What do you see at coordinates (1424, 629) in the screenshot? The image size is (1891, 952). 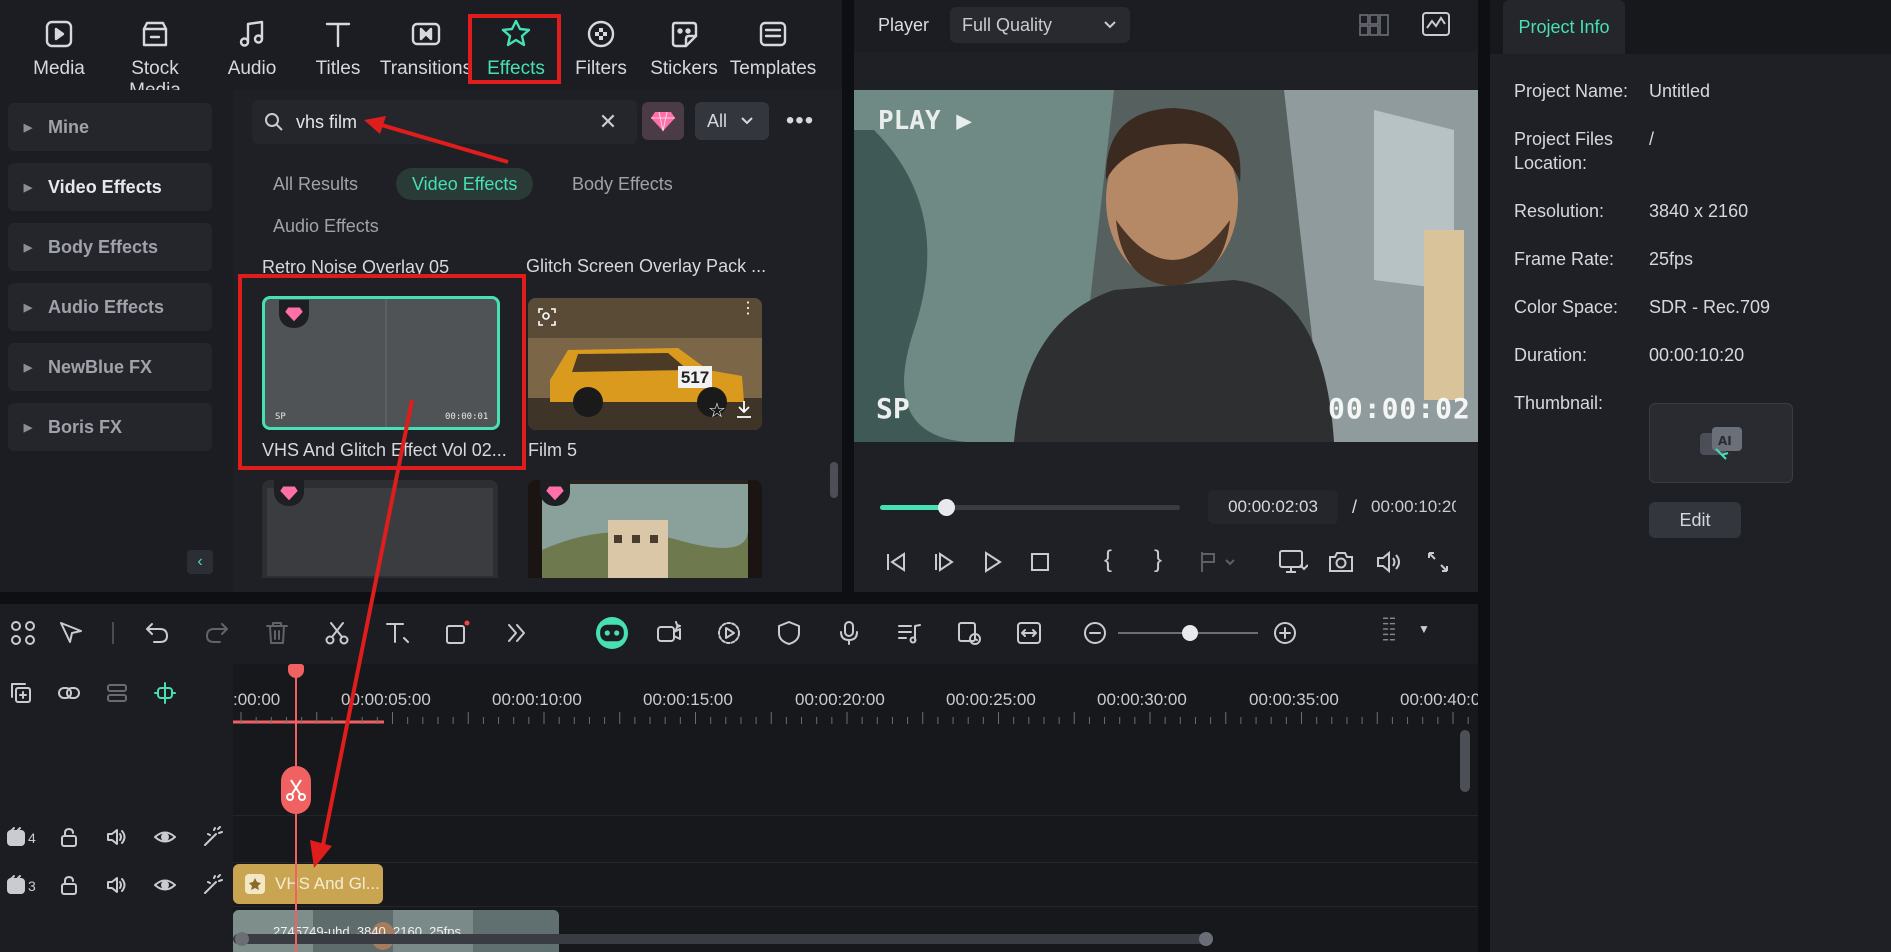 I see `caret-down-icon: ▼` at bounding box center [1424, 629].